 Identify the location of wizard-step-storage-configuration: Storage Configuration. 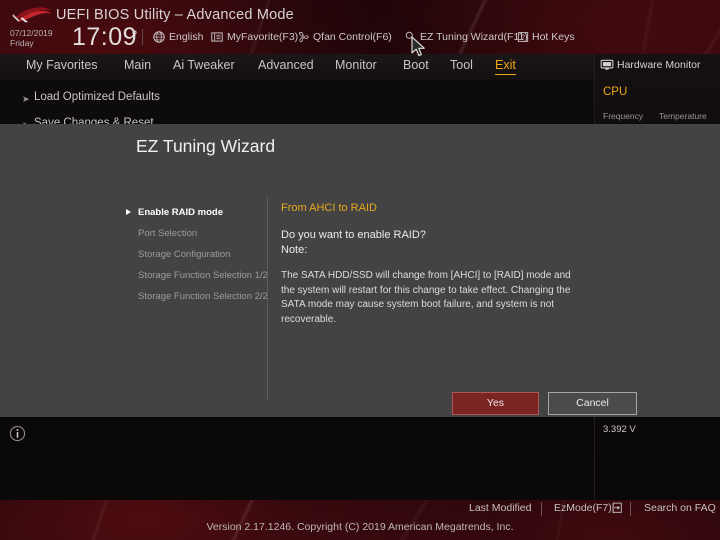
(196, 254).